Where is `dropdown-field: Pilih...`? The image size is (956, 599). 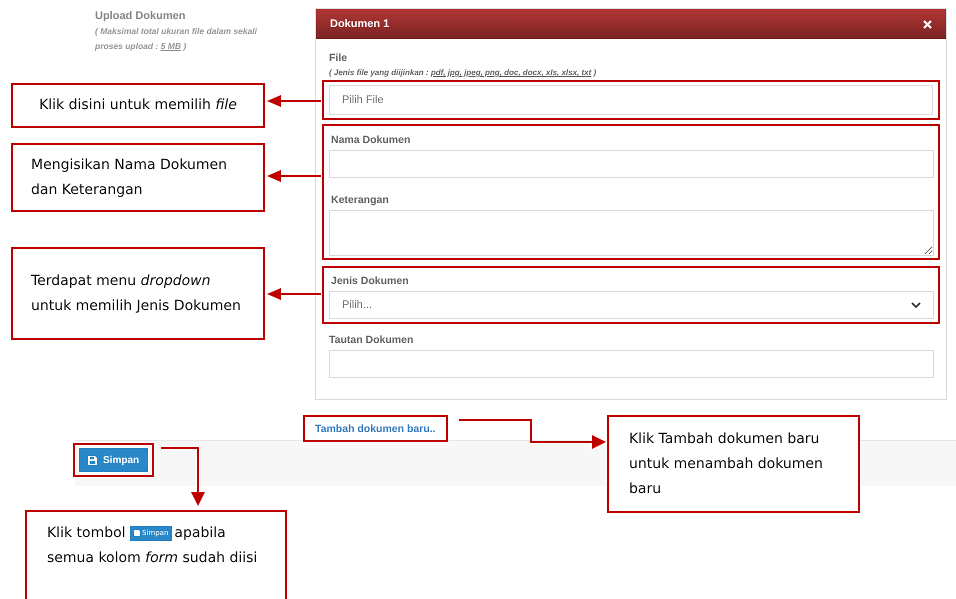
dropdown-field: Pilih... is located at coordinates (631, 305).